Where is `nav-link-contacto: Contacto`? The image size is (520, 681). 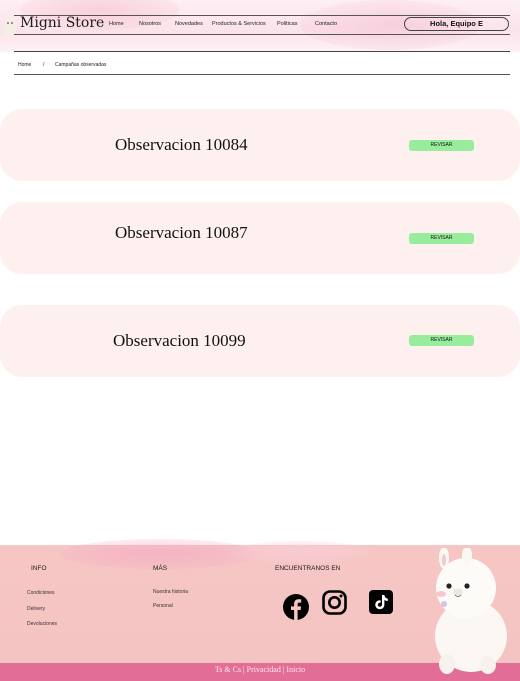 nav-link-contacto: Contacto is located at coordinates (326, 24).